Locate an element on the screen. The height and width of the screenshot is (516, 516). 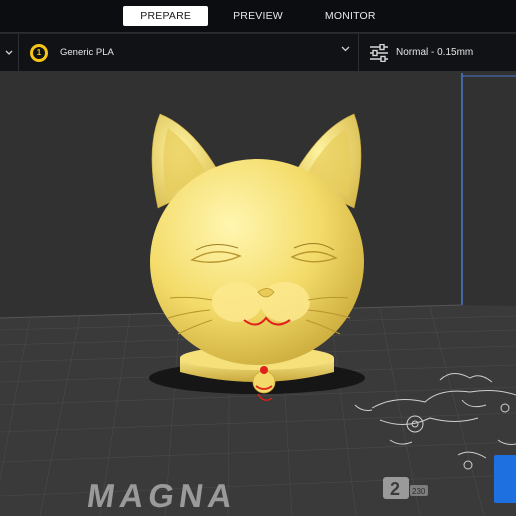
extruder-number: 1 is located at coordinates (39, 52).